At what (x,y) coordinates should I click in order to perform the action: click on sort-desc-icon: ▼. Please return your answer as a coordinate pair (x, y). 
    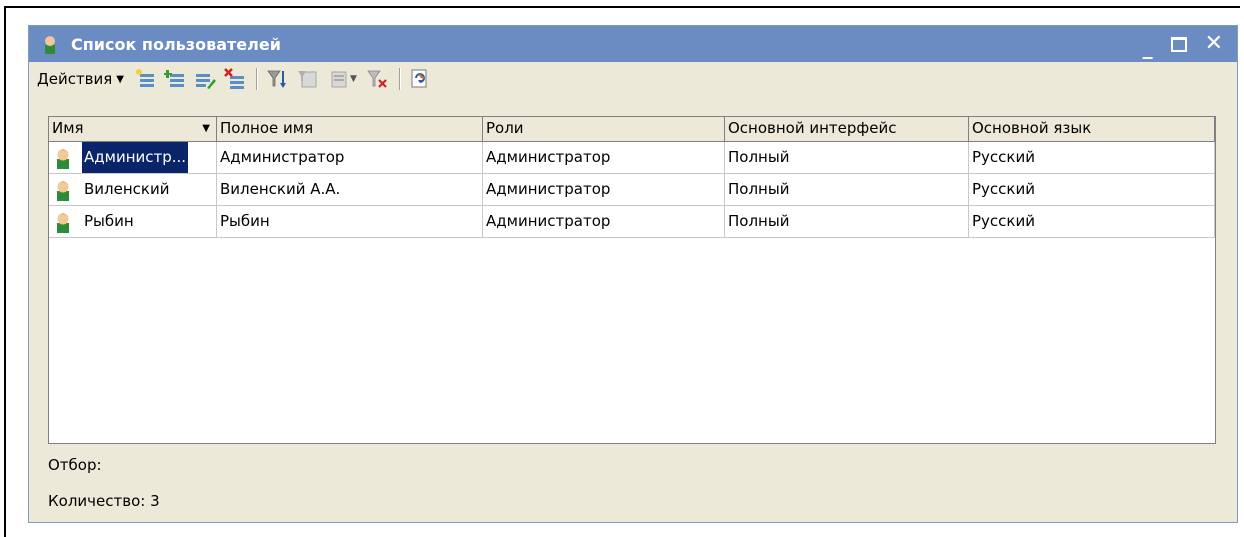
    Looking at the image, I should click on (206, 128).